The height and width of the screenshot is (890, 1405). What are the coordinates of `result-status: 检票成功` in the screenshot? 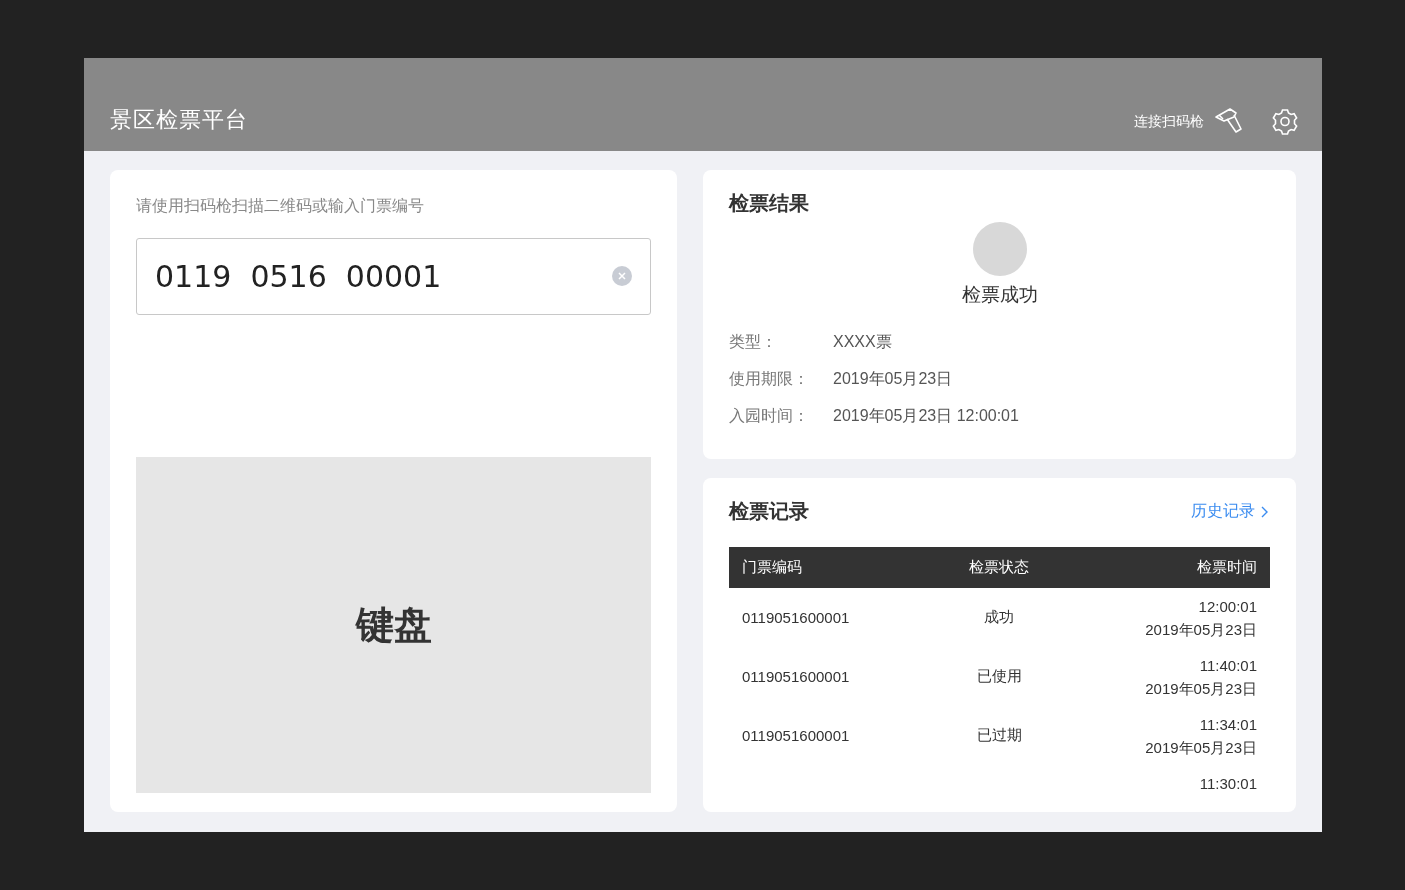 It's located at (999, 295).